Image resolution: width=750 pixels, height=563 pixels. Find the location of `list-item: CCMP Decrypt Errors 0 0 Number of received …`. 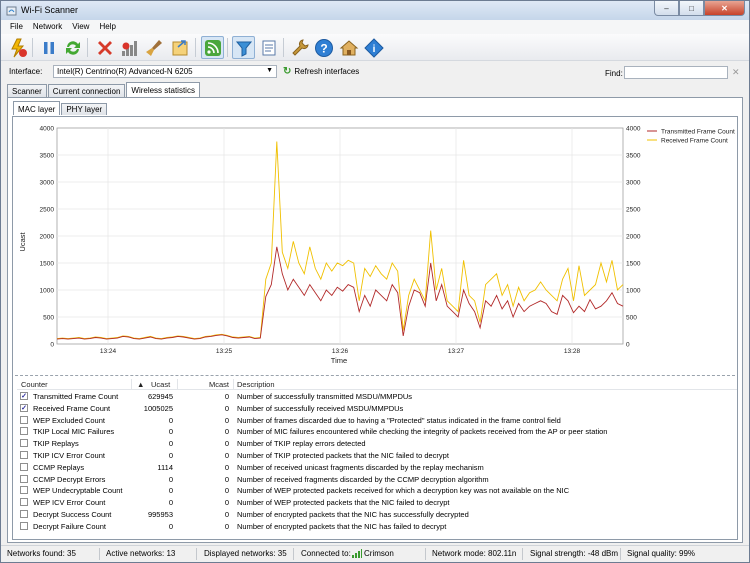

list-item: CCMP Decrypt Errors 0 0 Number of received … is located at coordinates (377, 479).